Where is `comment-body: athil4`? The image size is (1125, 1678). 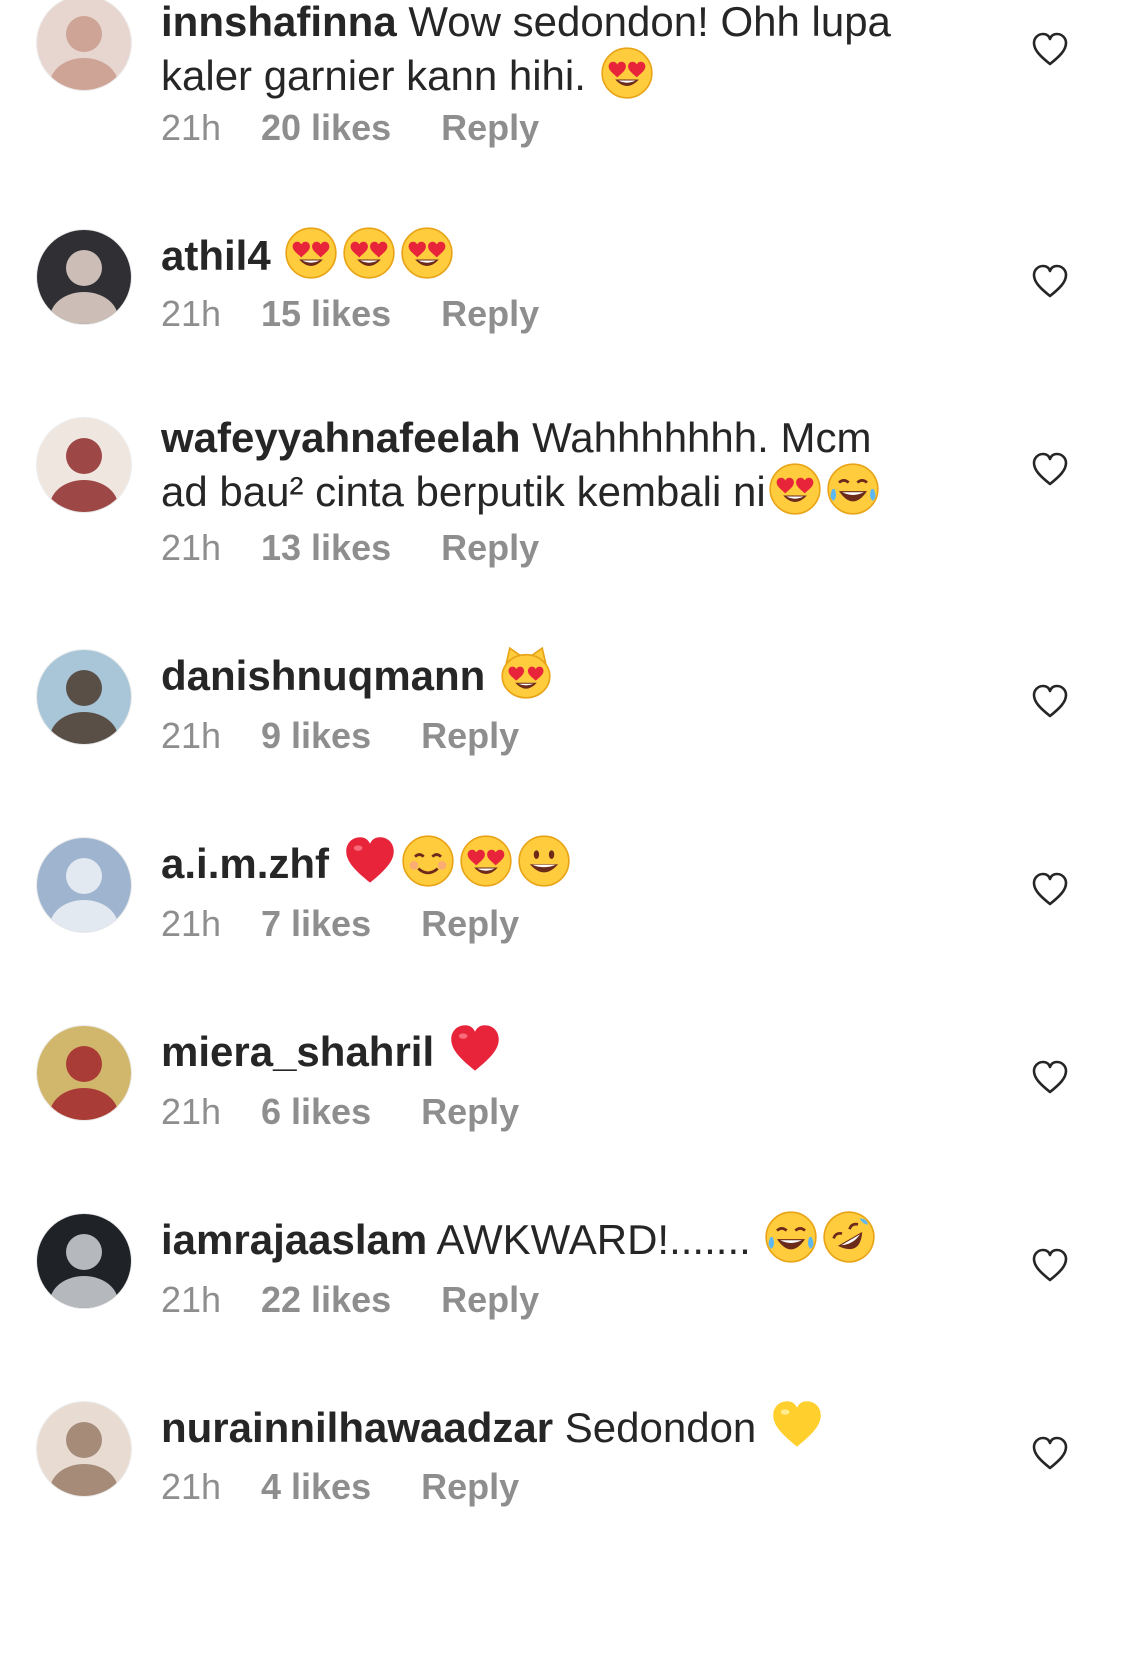
comment-body: athil4 is located at coordinates (541, 253).